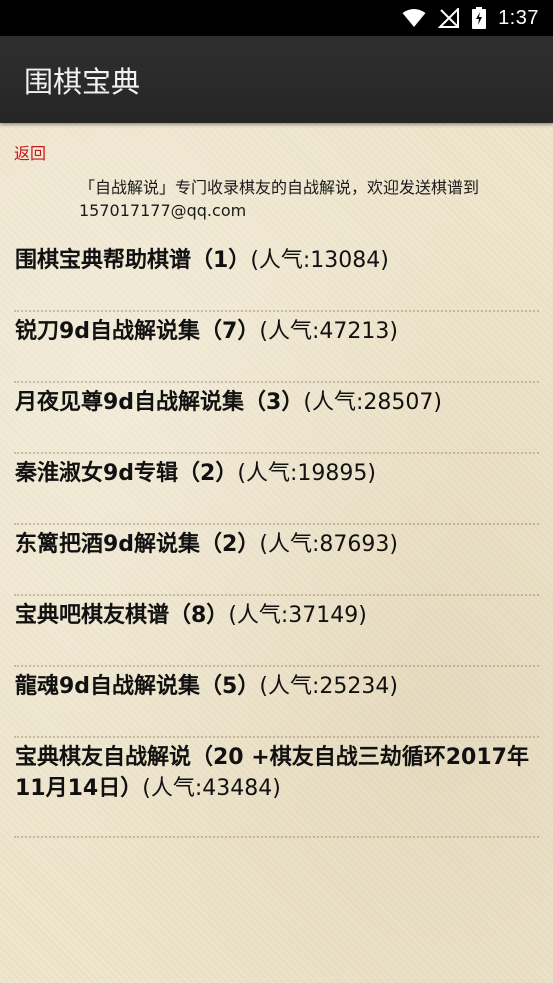 This screenshot has height=983, width=553. I want to click on divider, so click(276, 837).